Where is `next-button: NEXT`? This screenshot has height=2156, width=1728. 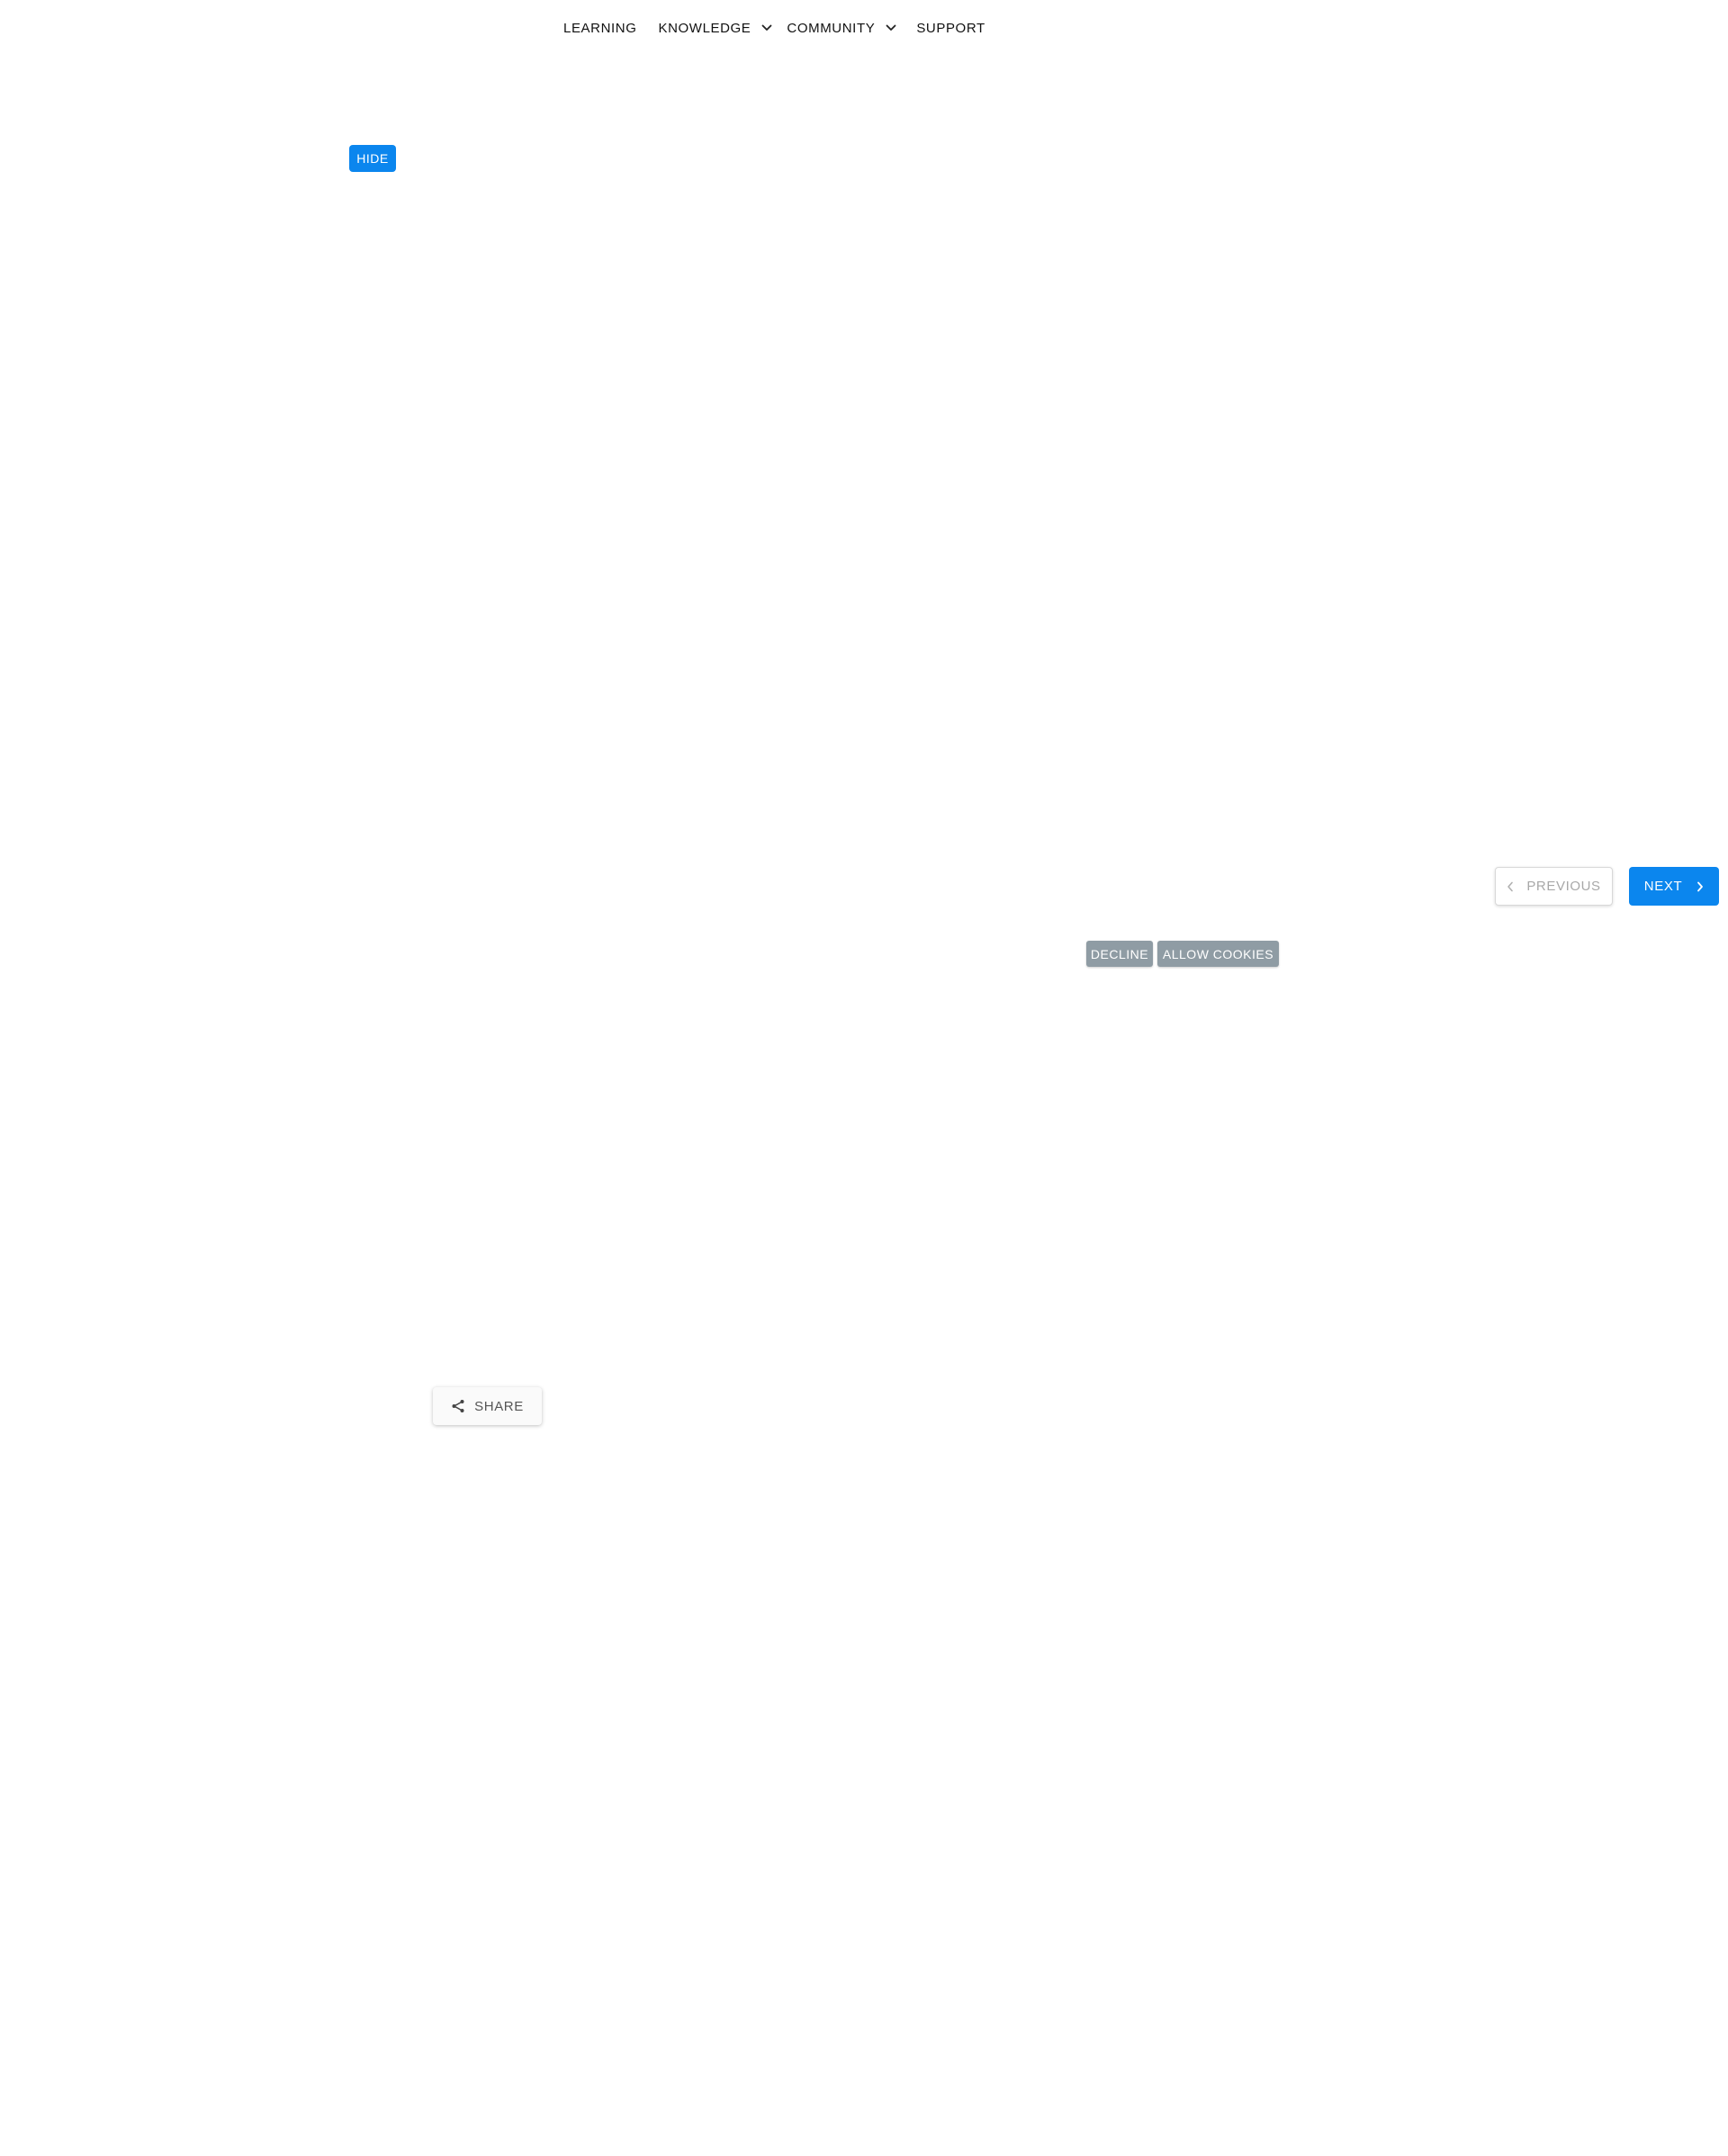
next-button: NEXT is located at coordinates (1674, 886).